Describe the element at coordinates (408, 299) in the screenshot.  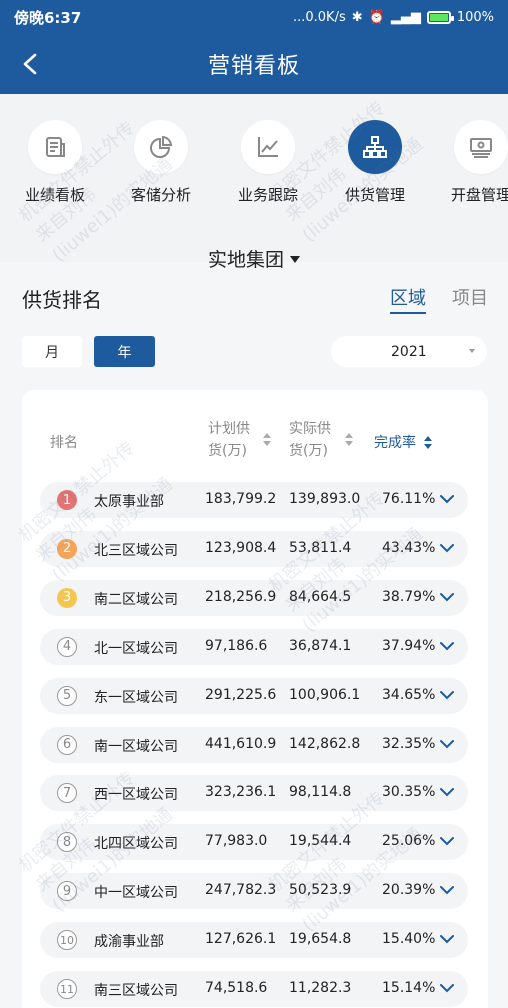
I see `tab-region: 区域` at that location.